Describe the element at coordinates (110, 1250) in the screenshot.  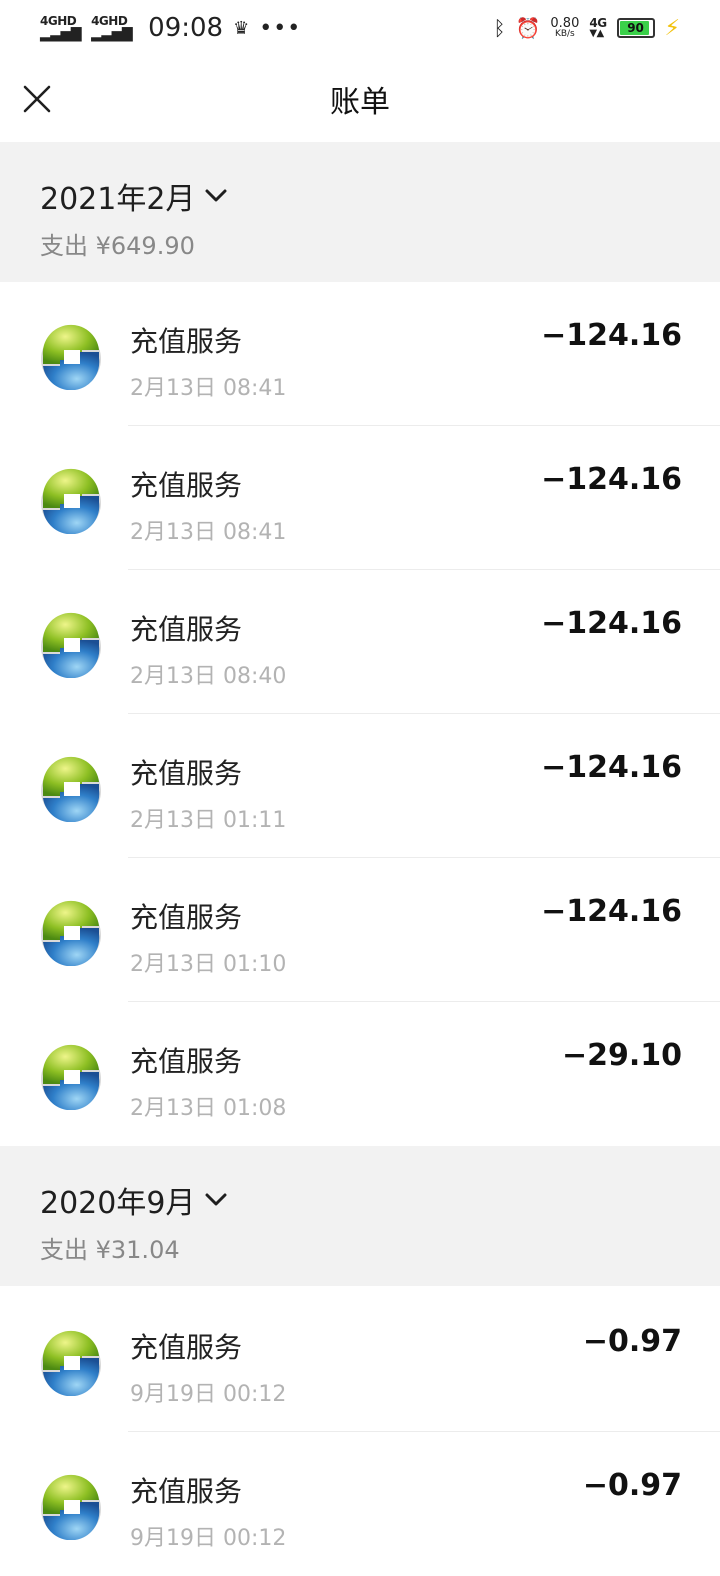
I see `month-summary: 支出 ¥31.04` at that location.